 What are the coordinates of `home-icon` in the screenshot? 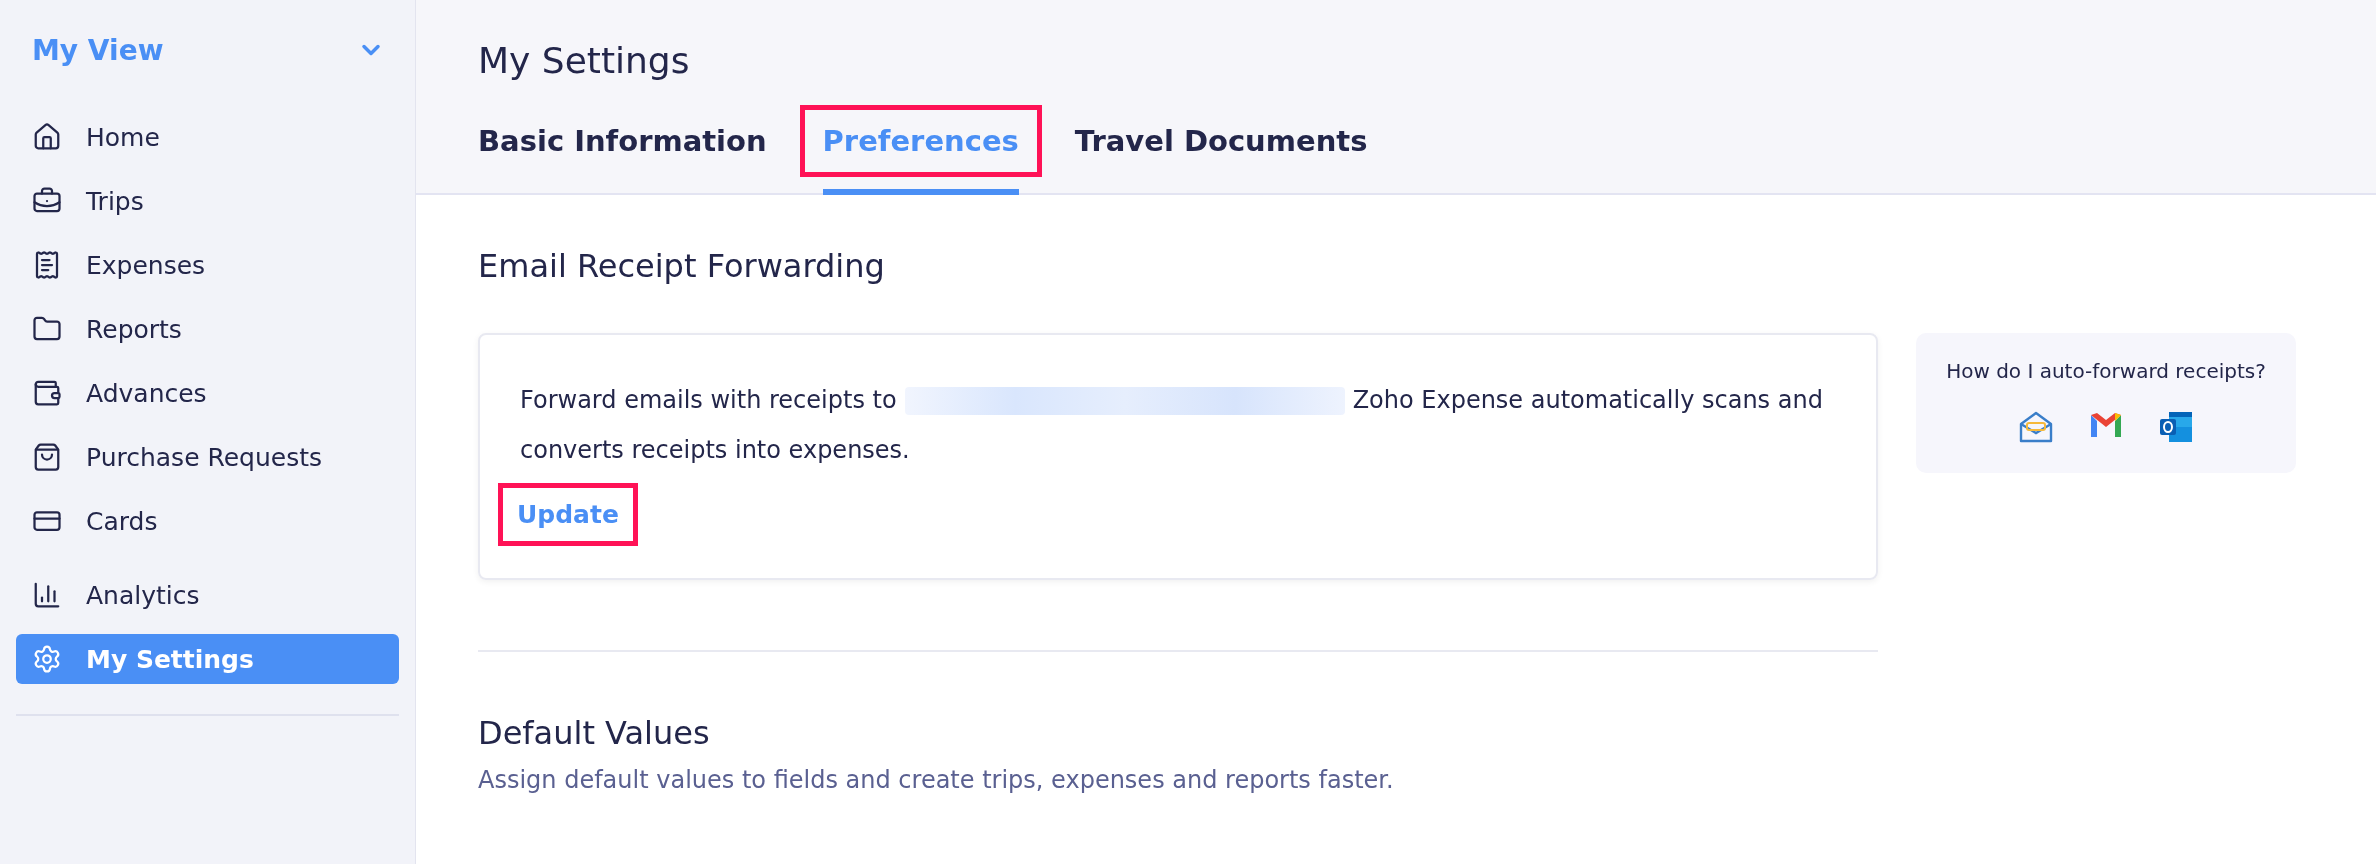 It's located at (47, 137).